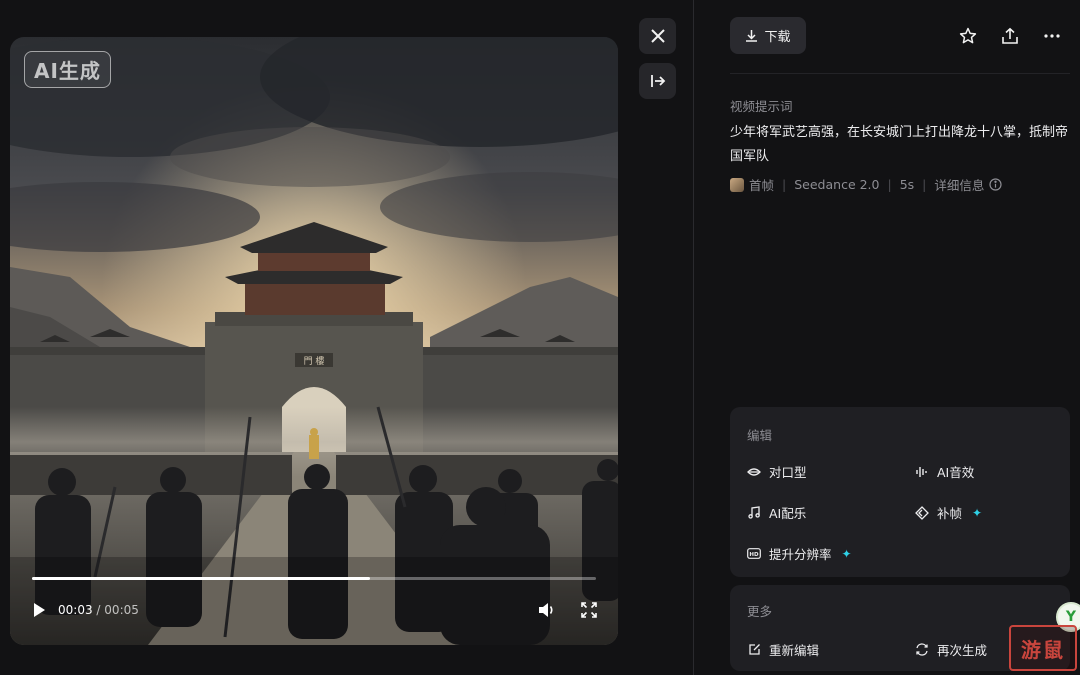 Image resolution: width=1080 pixels, height=675 pixels. Describe the element at coordinates (788, 513) in the screenshot. I see `tool-label: AI配乐` at that location.